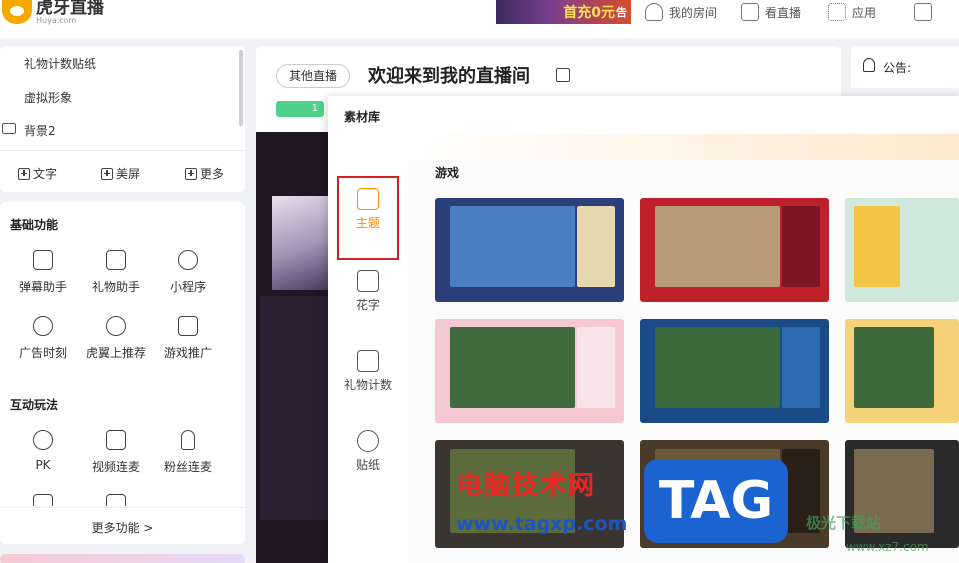  What do you see at coordinates (542, 524) in the screenshot?
I see `watermark-url: www.tagxp.com` at bounding box center [542, 524].